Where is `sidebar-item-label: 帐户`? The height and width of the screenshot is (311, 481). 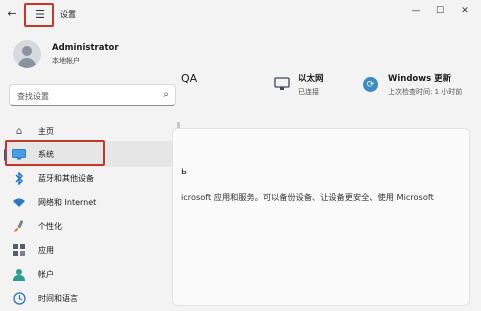
sidebar-item-label: 帐户 is located at coordinates (46, 274).